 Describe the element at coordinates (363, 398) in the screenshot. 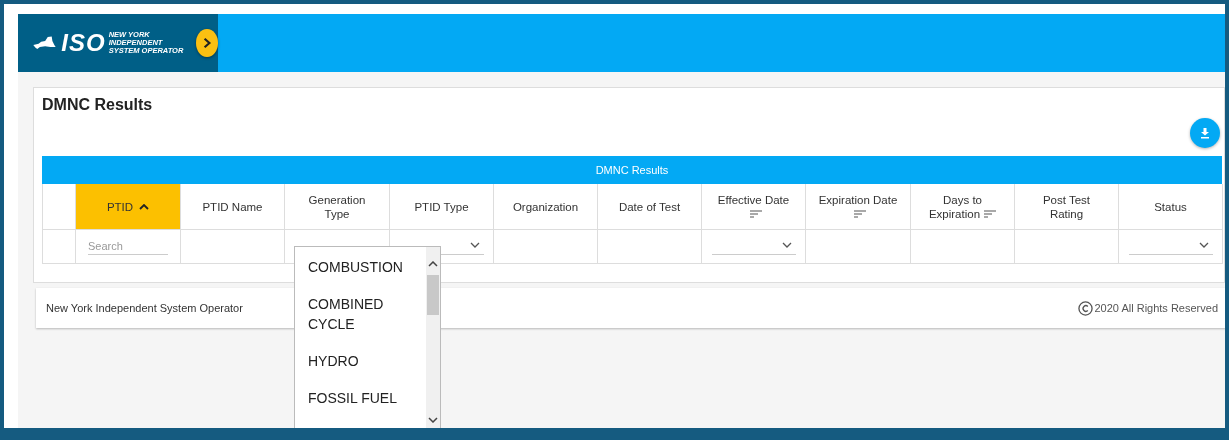

I see `dropdown-option: FOSSIL FUEL` at that location.